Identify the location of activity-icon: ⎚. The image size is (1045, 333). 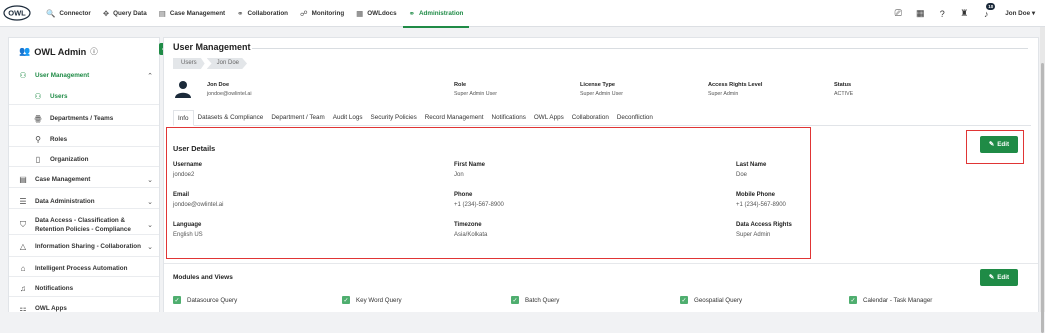
(898, 13).